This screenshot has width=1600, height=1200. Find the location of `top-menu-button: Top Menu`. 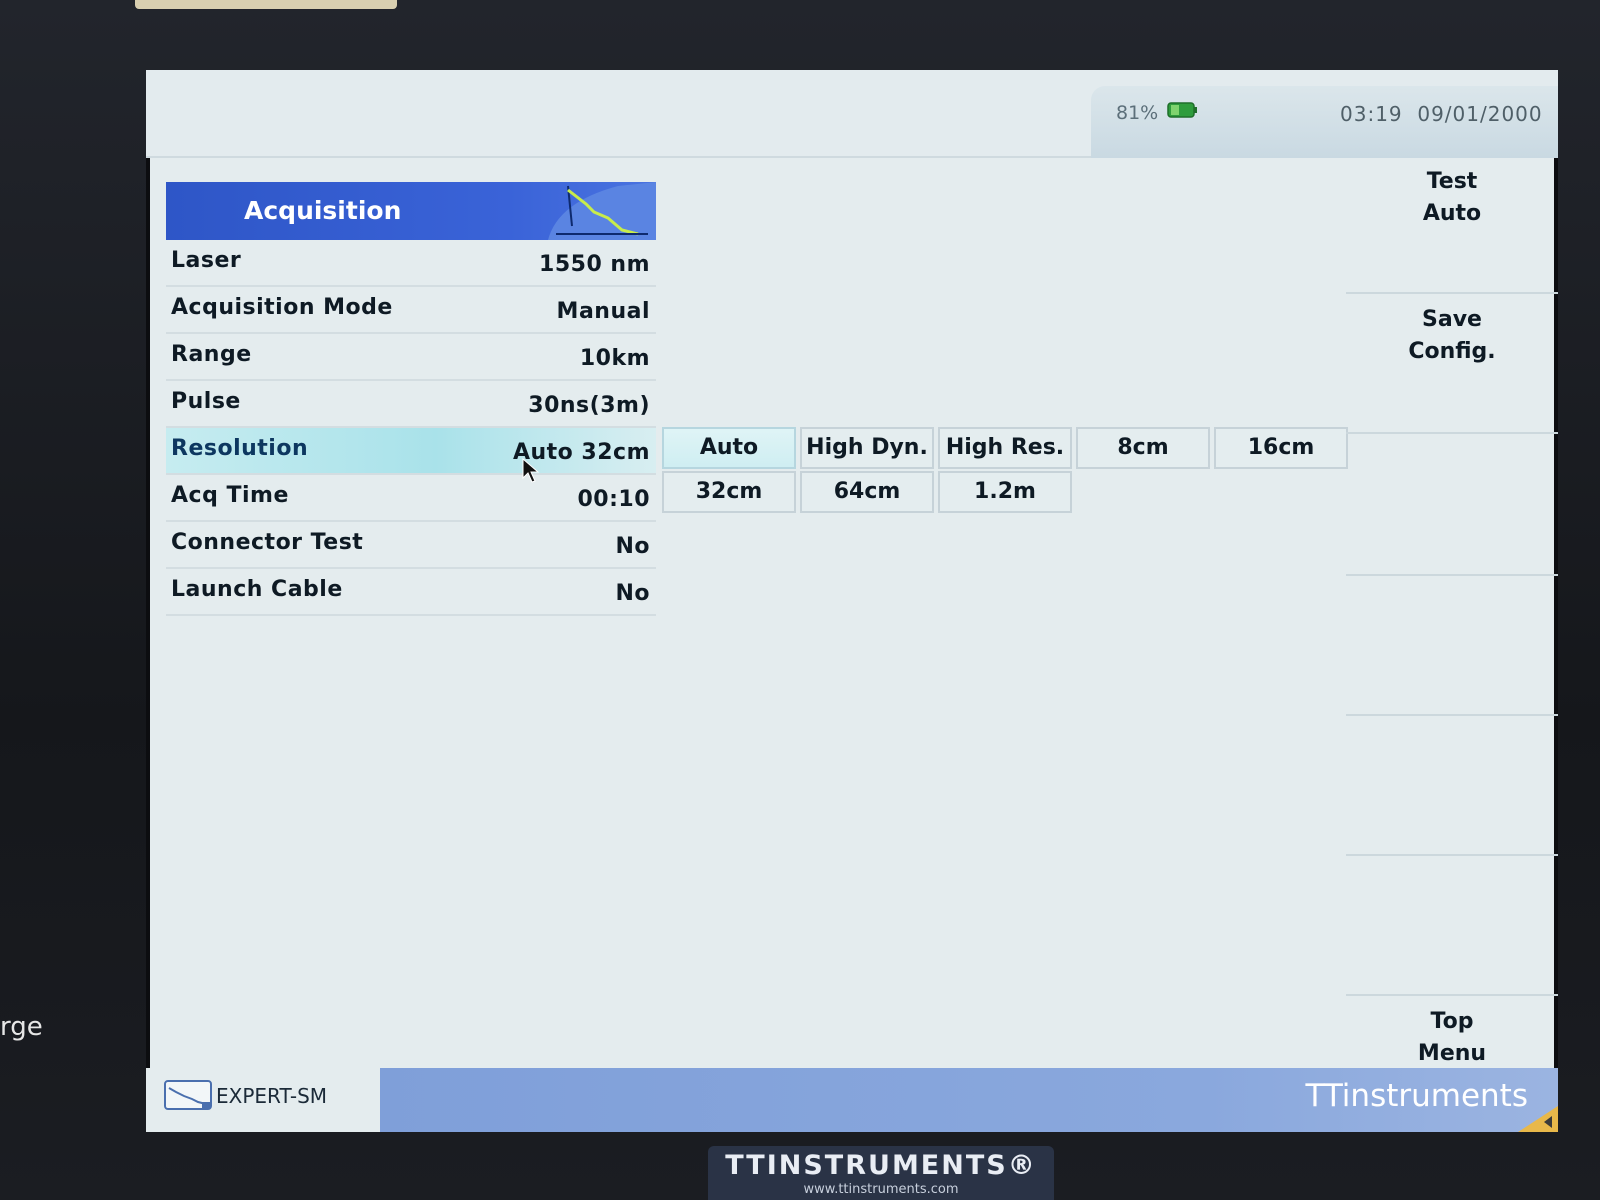

top-menu-button: Top Menu is located at coordinates (1452, 1033).